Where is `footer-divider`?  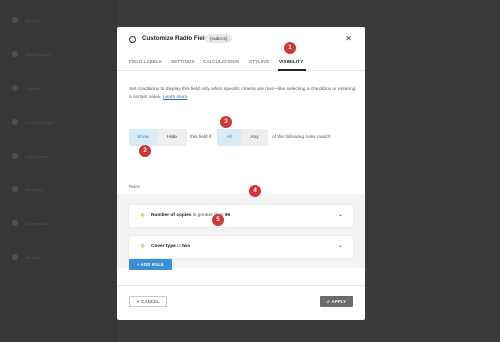
footer-divider is located at coordinates (241, 285).